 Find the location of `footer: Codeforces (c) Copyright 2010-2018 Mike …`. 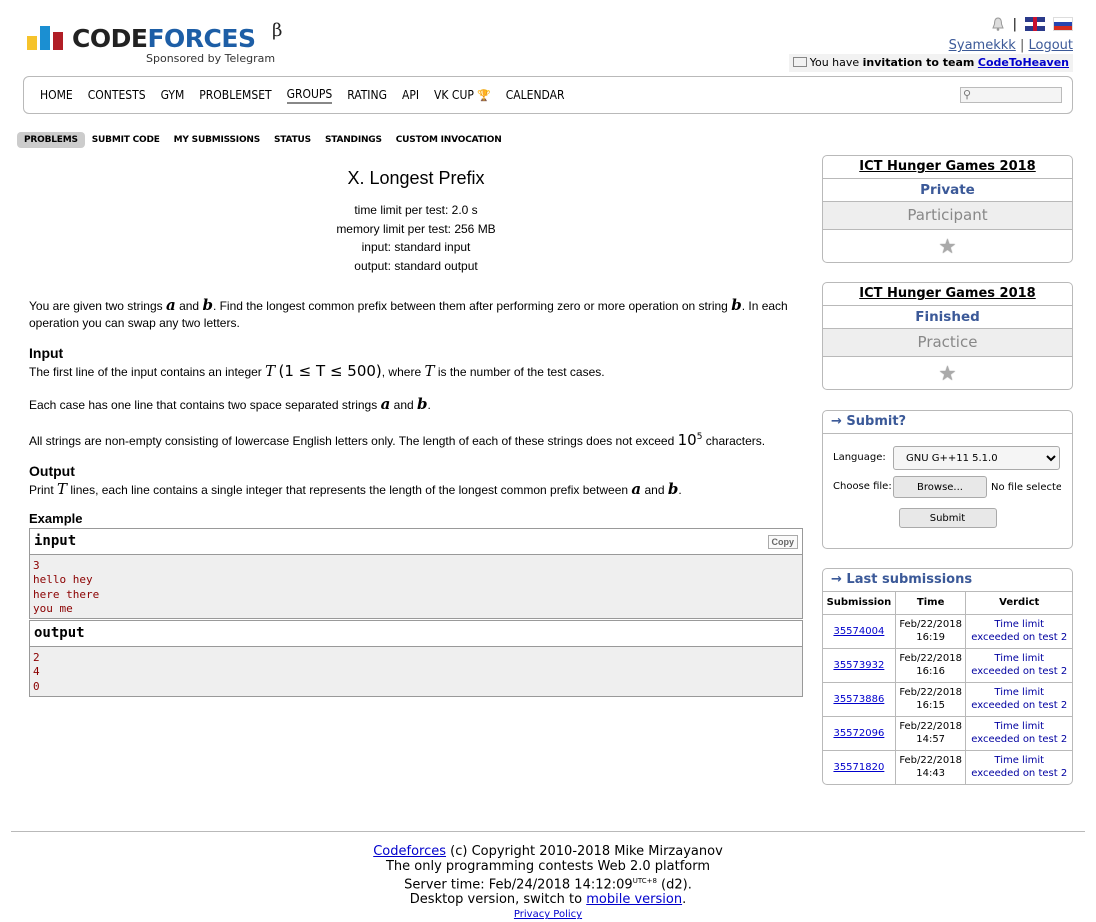

footer: Codeforces (c) Copyright 2010-2018 Mike … is located at coordinates (548, 883).